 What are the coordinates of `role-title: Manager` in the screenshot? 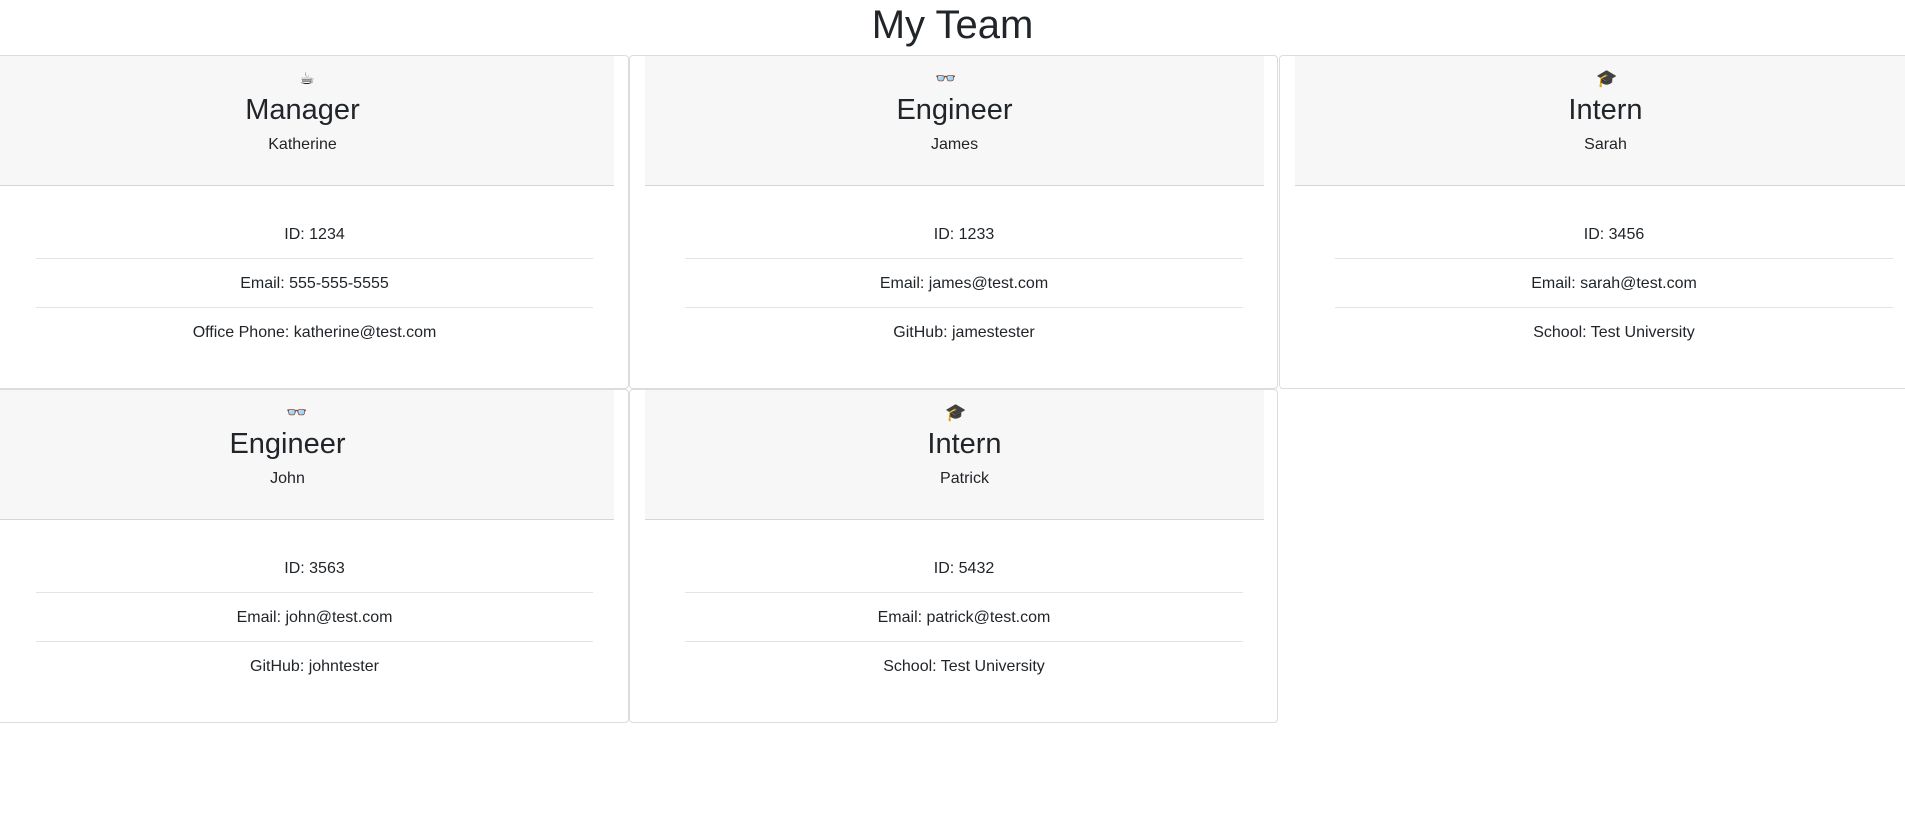 It's located at (302, 110).